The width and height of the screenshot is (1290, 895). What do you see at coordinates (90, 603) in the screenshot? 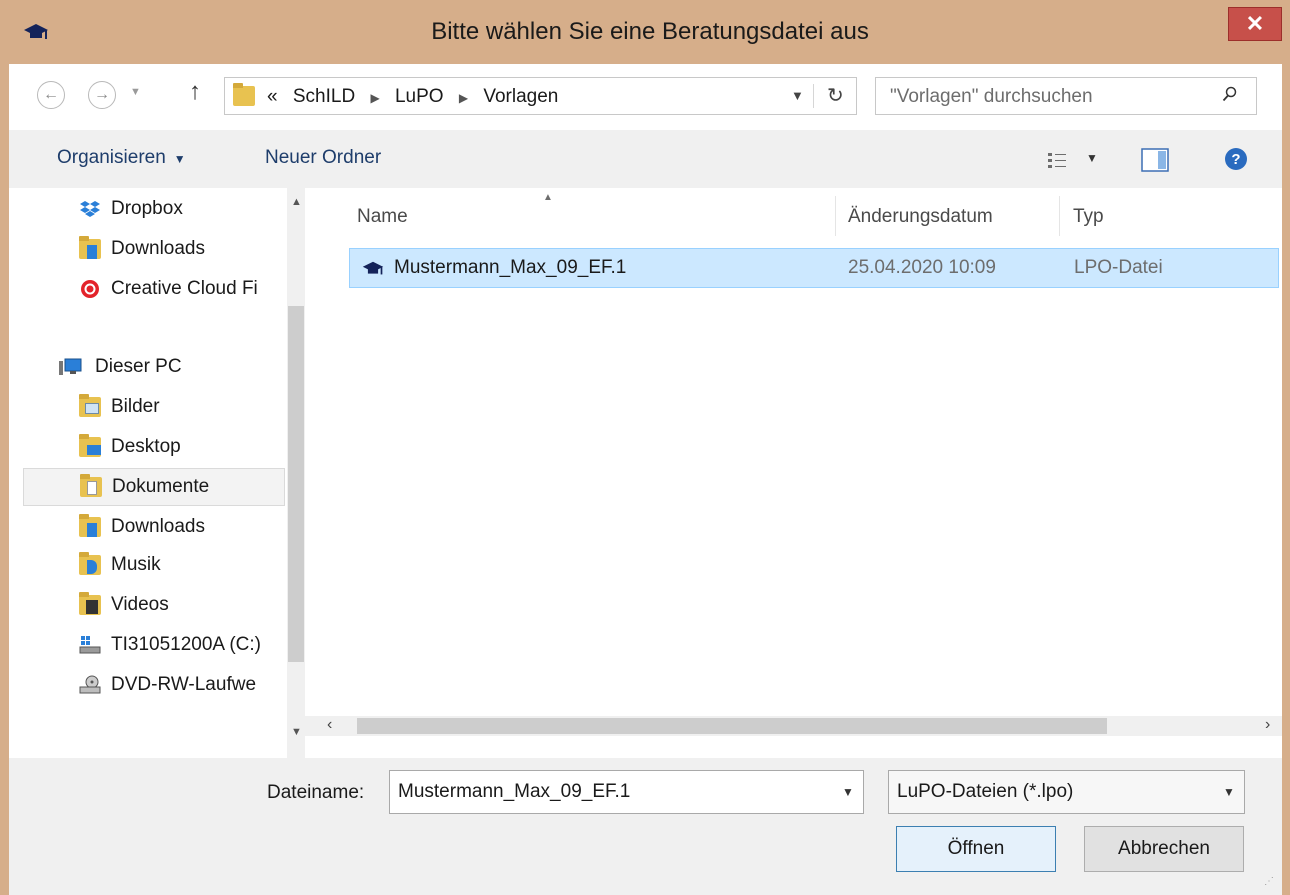
I see `videos-folder-icon` at bounding box center [90, 603].